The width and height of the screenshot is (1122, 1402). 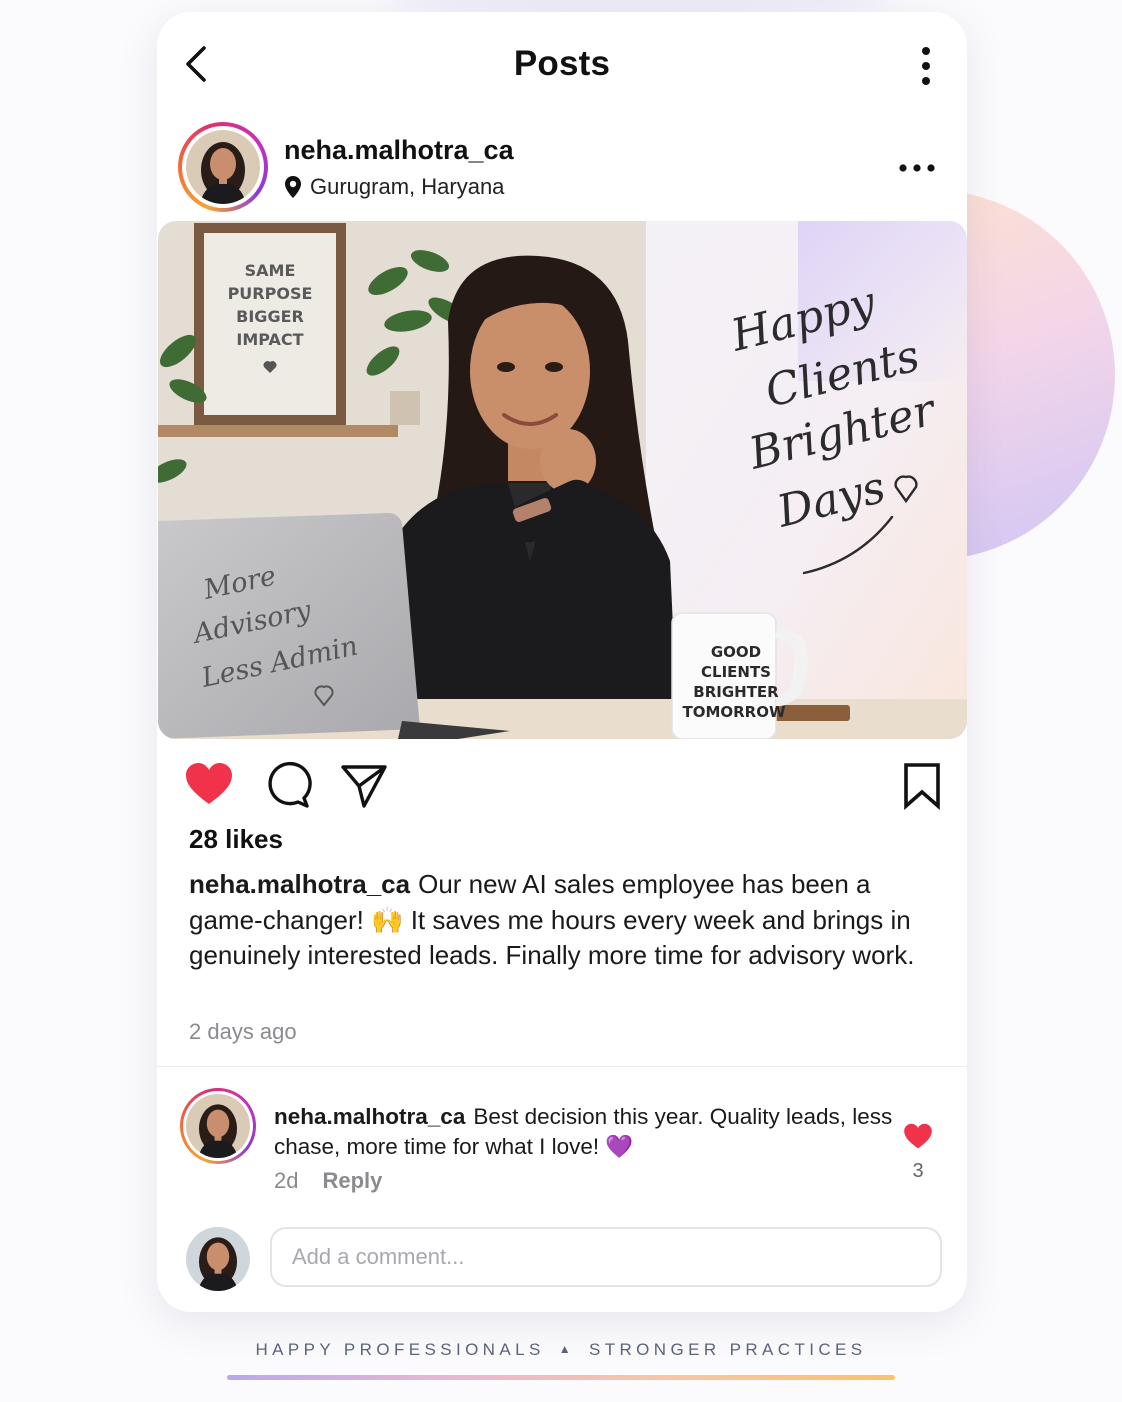 What do you see at coordinates (736, 672) in the screenshot?
I see `mug-text-line: CLIENTS` at bounding box center [736, 672].